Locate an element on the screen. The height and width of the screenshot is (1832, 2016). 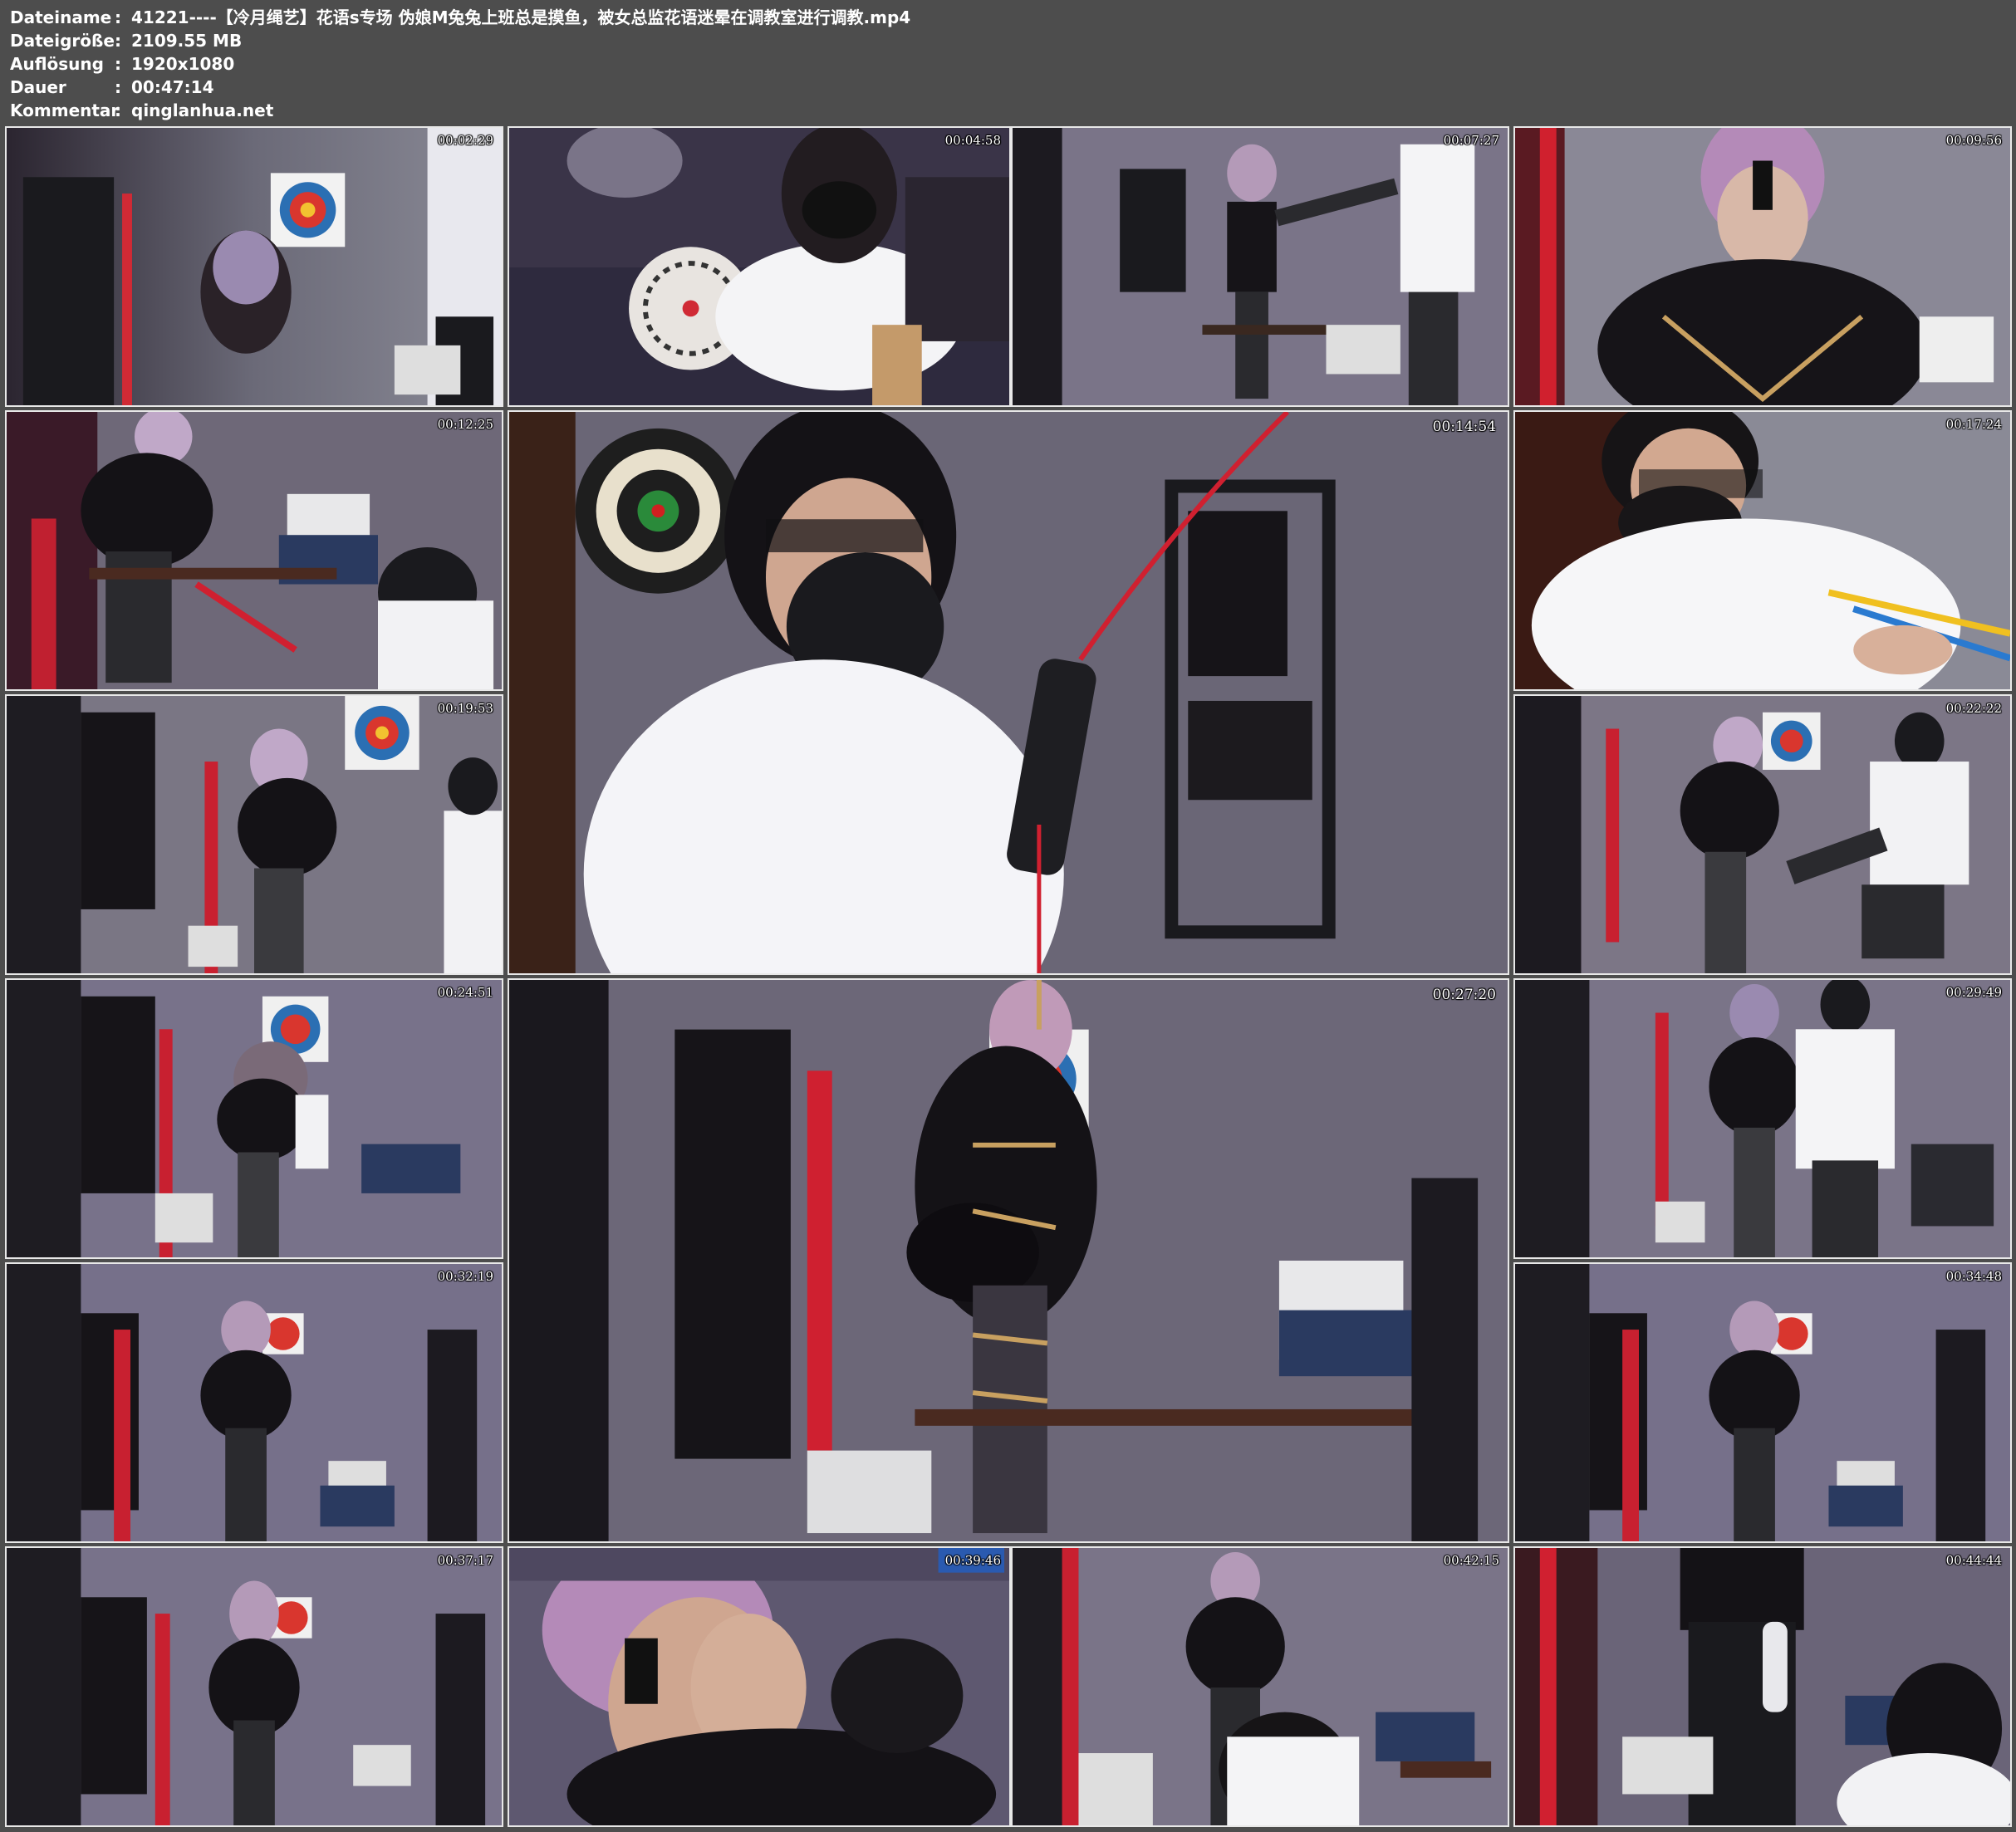
thumbnail-frame: 00:34:48 is located at coordinates (1762, 1402).